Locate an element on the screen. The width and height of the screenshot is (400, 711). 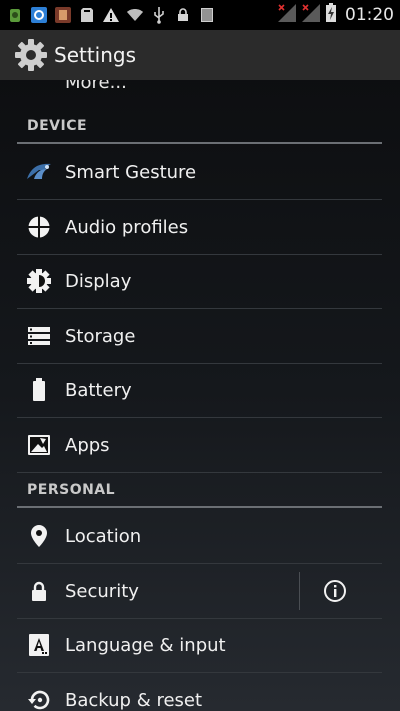
list-item-apps: Apps is located at coordinates (199, 445).